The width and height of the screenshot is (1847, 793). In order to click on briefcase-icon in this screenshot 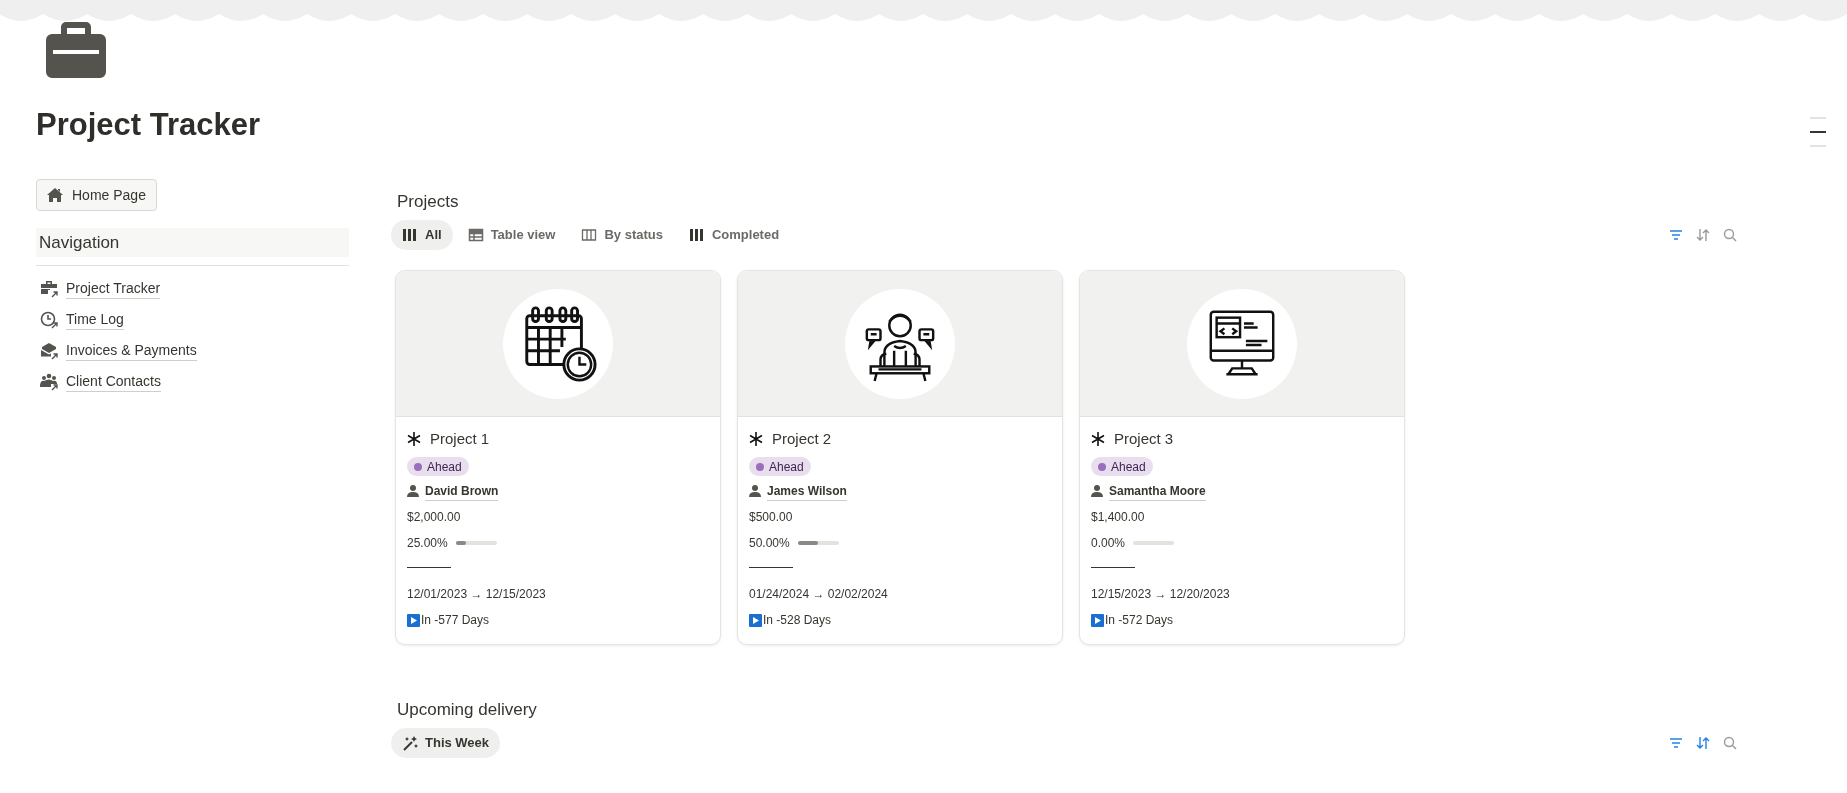, I will do `click(76, 49)`.